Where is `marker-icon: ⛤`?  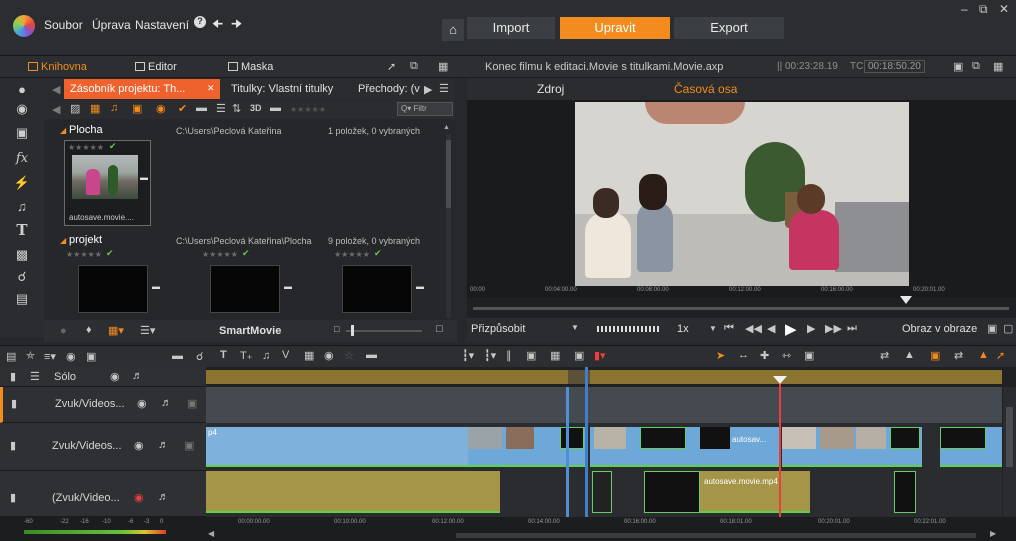 marker-icon: ⛤ is located at coordinates (30, 356).